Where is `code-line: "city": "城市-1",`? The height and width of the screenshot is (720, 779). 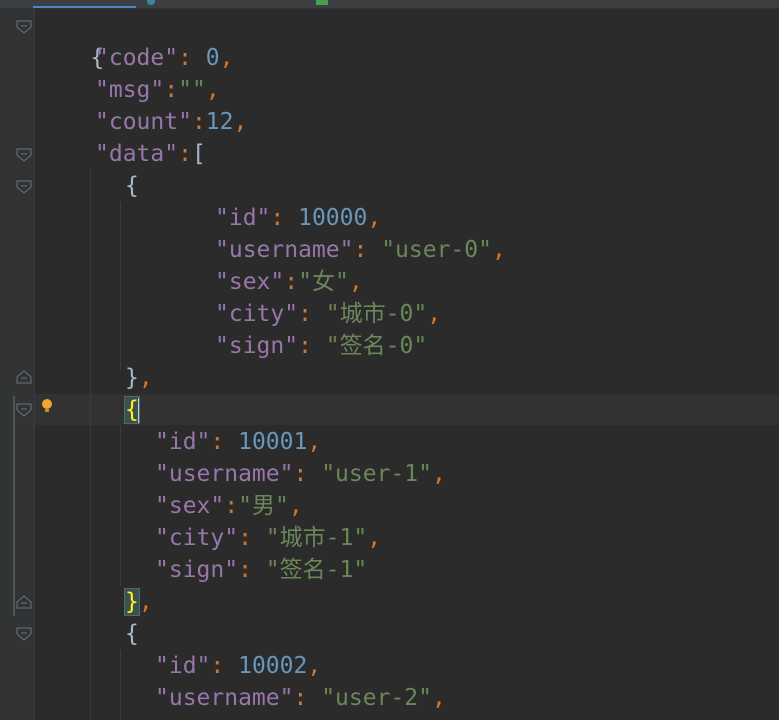 code-line: "city": "城市-1", is located at coordinates (268, 538).